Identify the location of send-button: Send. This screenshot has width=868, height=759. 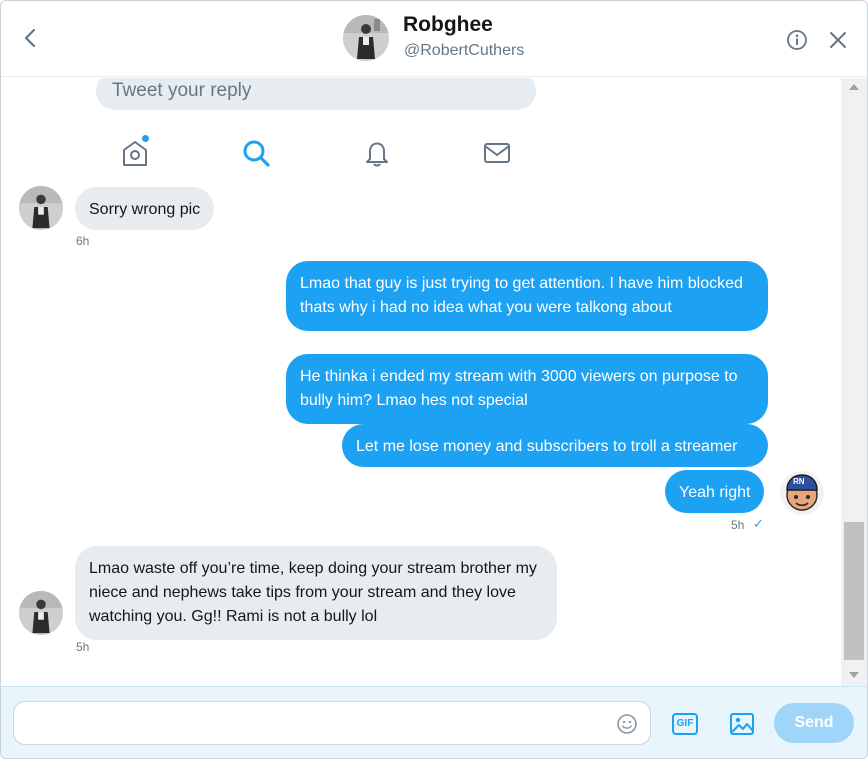
(814, 723).